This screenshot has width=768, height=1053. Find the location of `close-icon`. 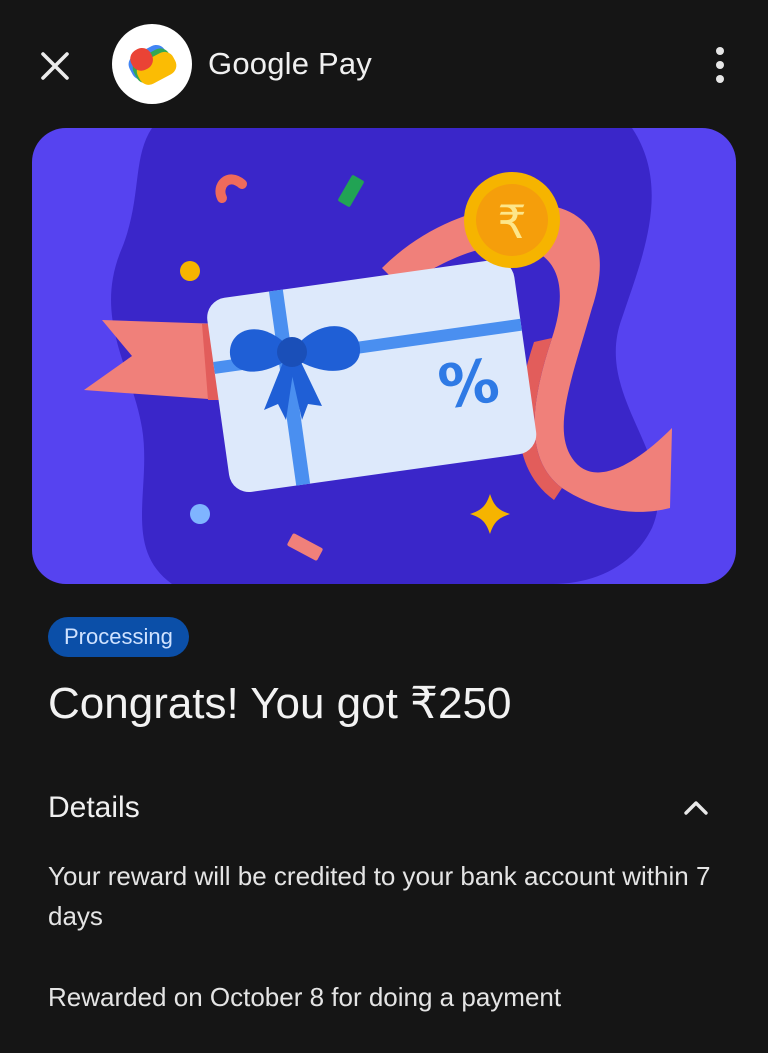

close-icon is located at coordinates (55, 66).